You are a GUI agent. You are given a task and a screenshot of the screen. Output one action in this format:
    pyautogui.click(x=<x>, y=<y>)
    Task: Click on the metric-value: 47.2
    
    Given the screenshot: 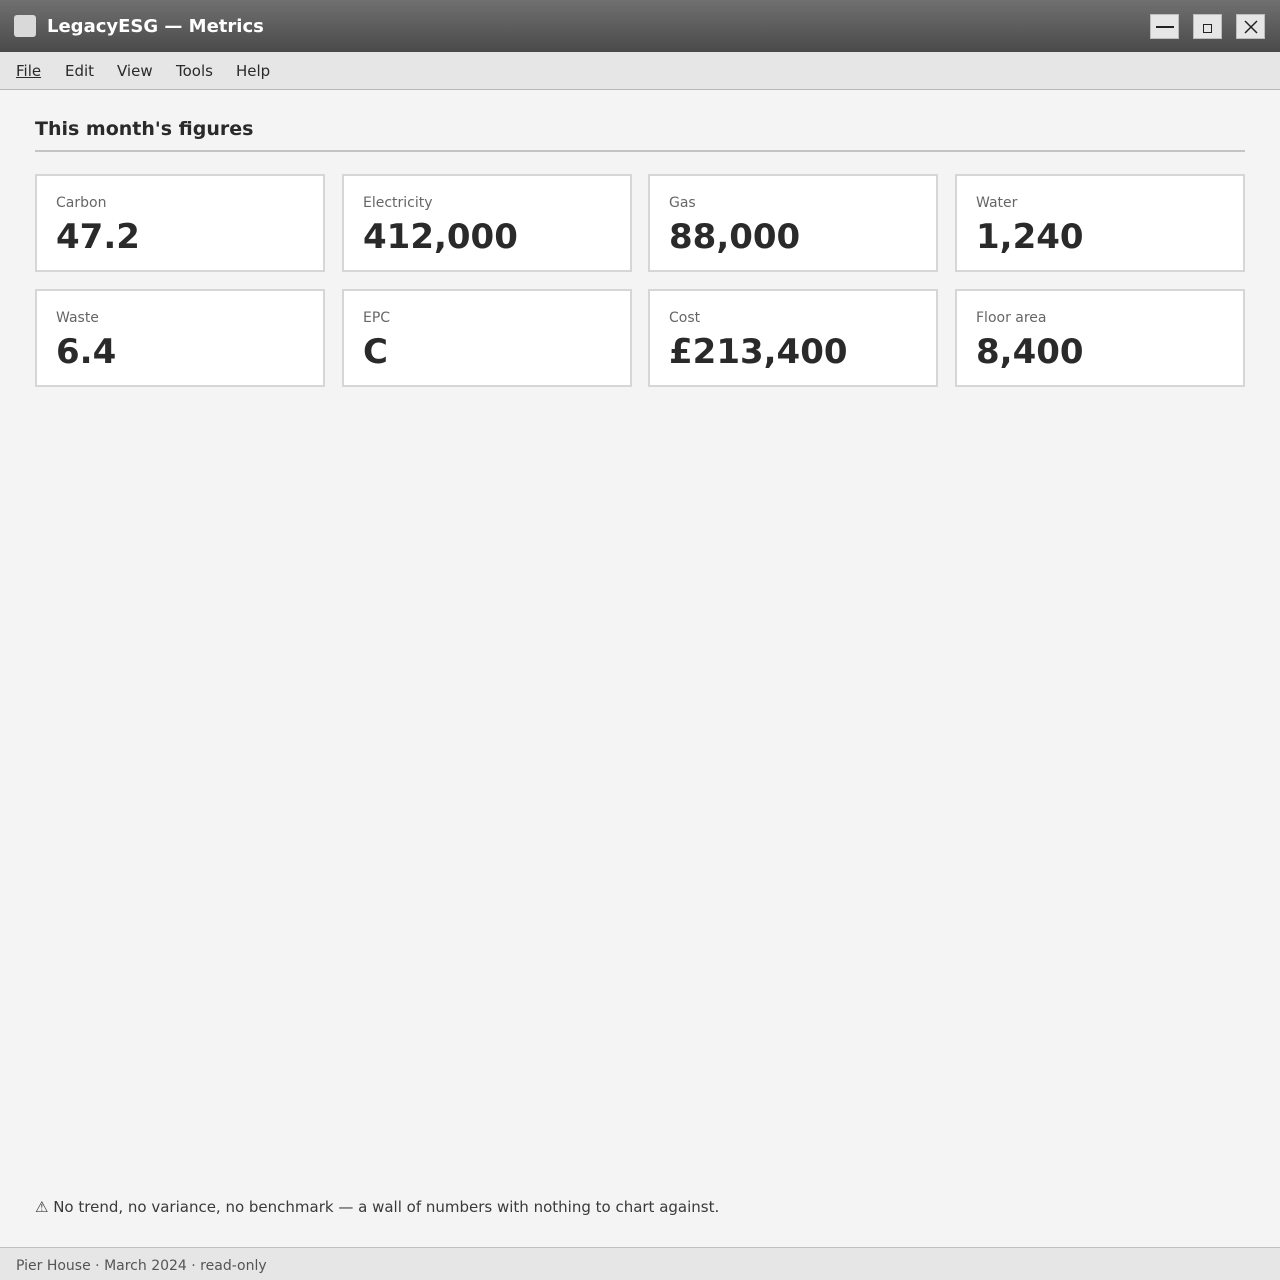 What is the action you would take?
    pyautogui.click(x=98, y=237)
    